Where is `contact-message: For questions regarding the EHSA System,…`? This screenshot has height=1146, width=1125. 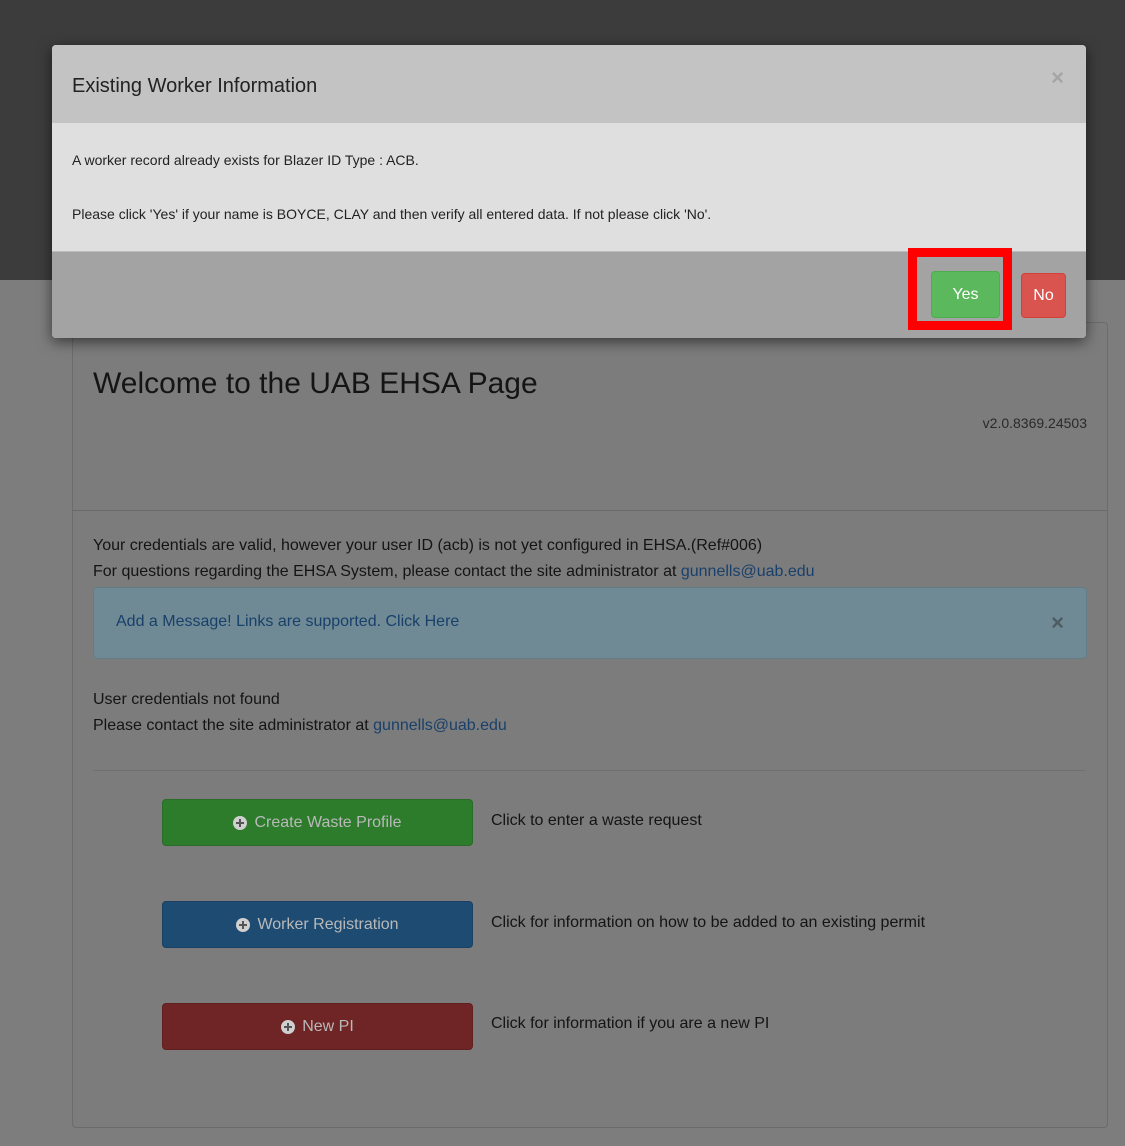
contact-message: For questions regarding the EHSA System,… is located at coordinates (454, 572).